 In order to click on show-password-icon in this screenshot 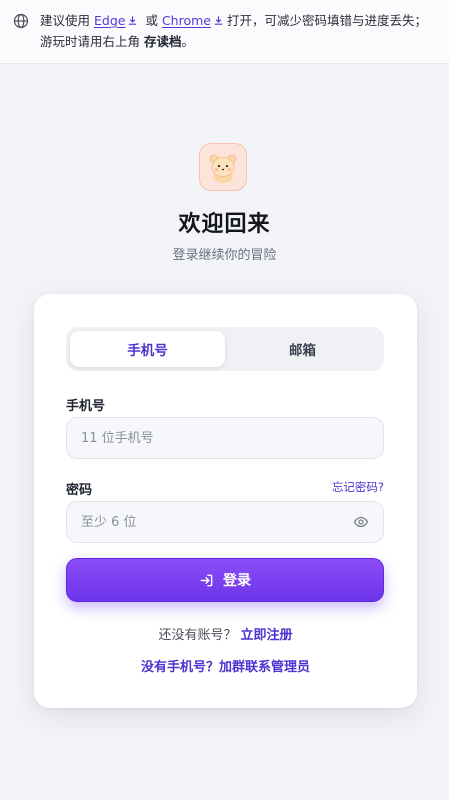, I will do `click(361, 522)`.